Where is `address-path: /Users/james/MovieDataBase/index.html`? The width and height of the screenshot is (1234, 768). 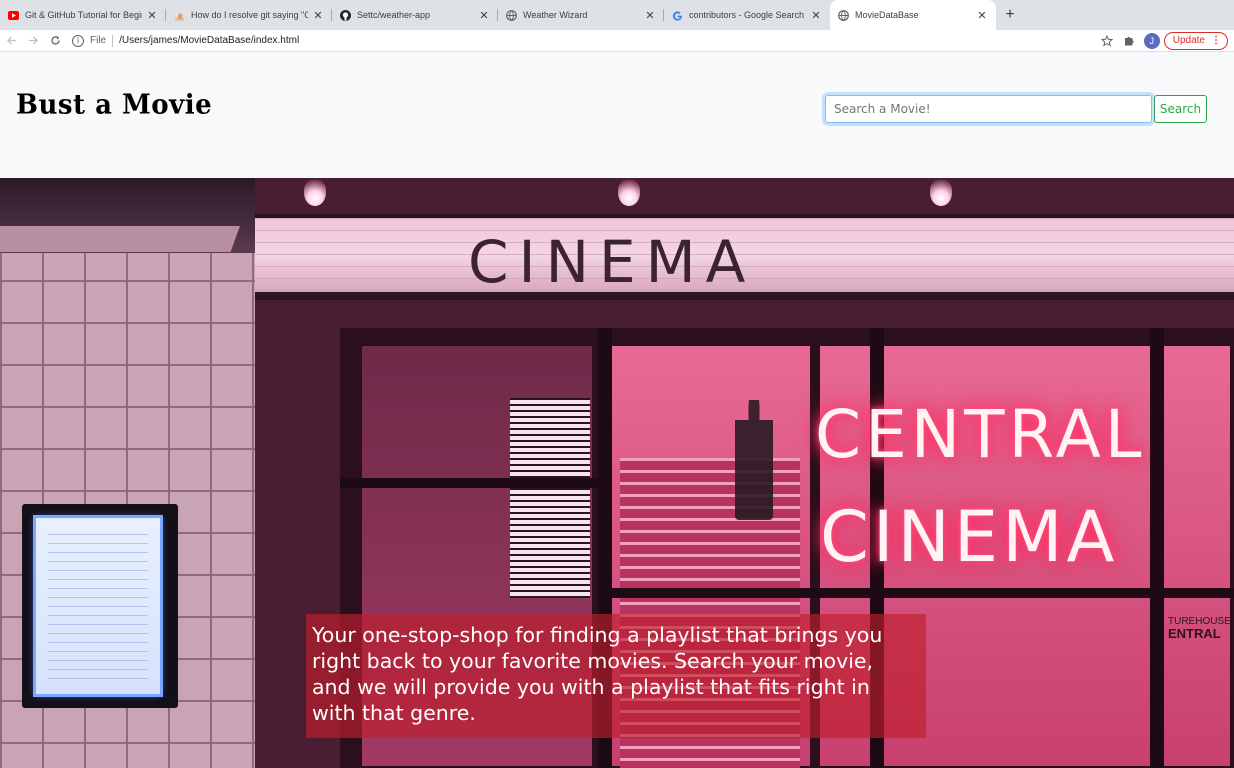 address-path: /Users/james/MovieDataBase/index.html is located at coordinates (209, 40).